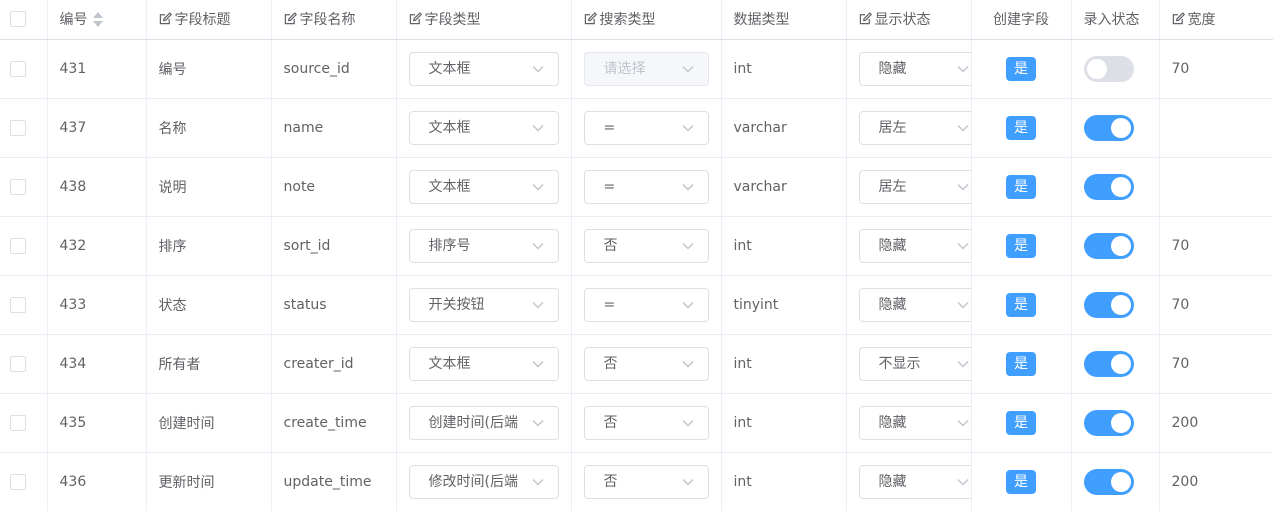 This screenshot has width=1273, height=511. Describe the element at coordinates (334, 128) in the screenshot. I see `cell-name: name` at that location.